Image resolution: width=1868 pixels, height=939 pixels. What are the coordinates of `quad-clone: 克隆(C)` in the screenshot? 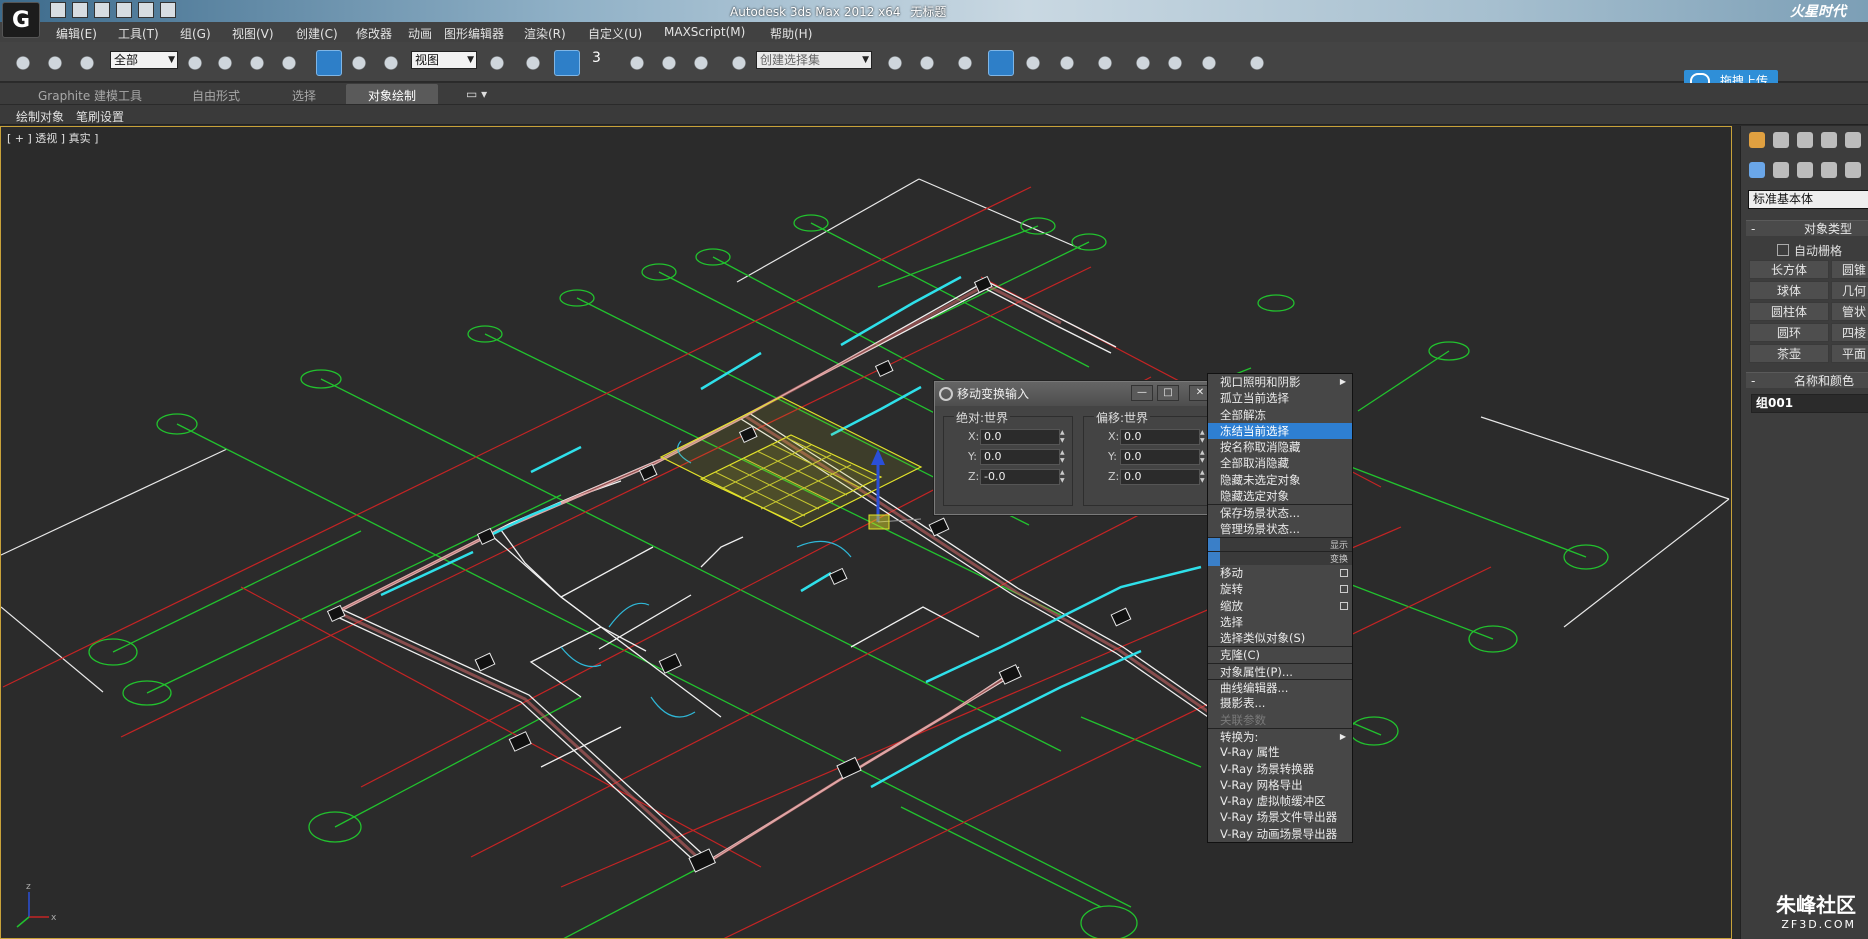 It's located at (1280, 654).